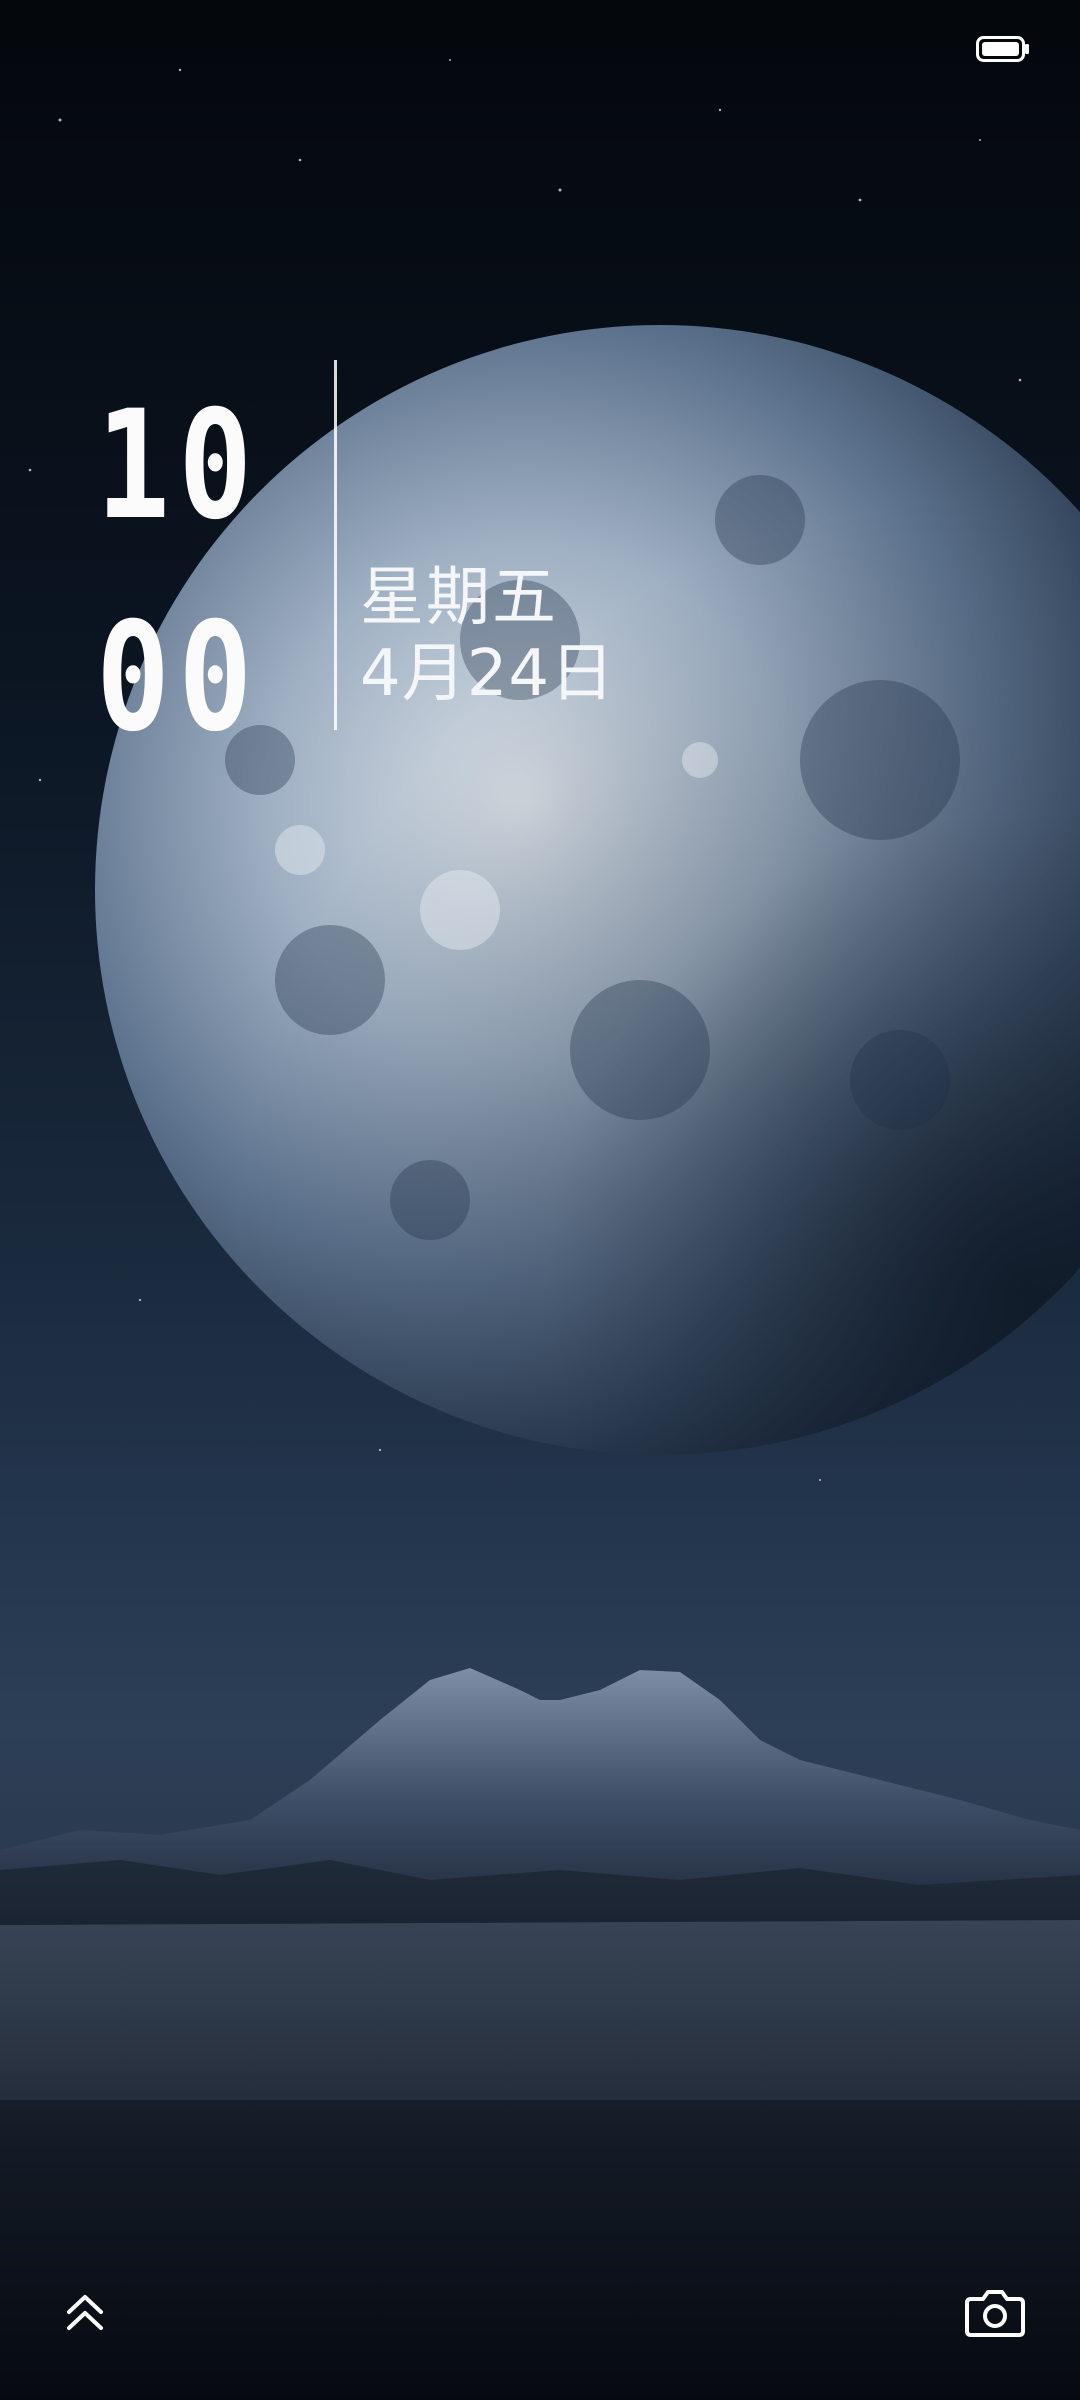  I want to click on camera-icon, so click(995, 2315).